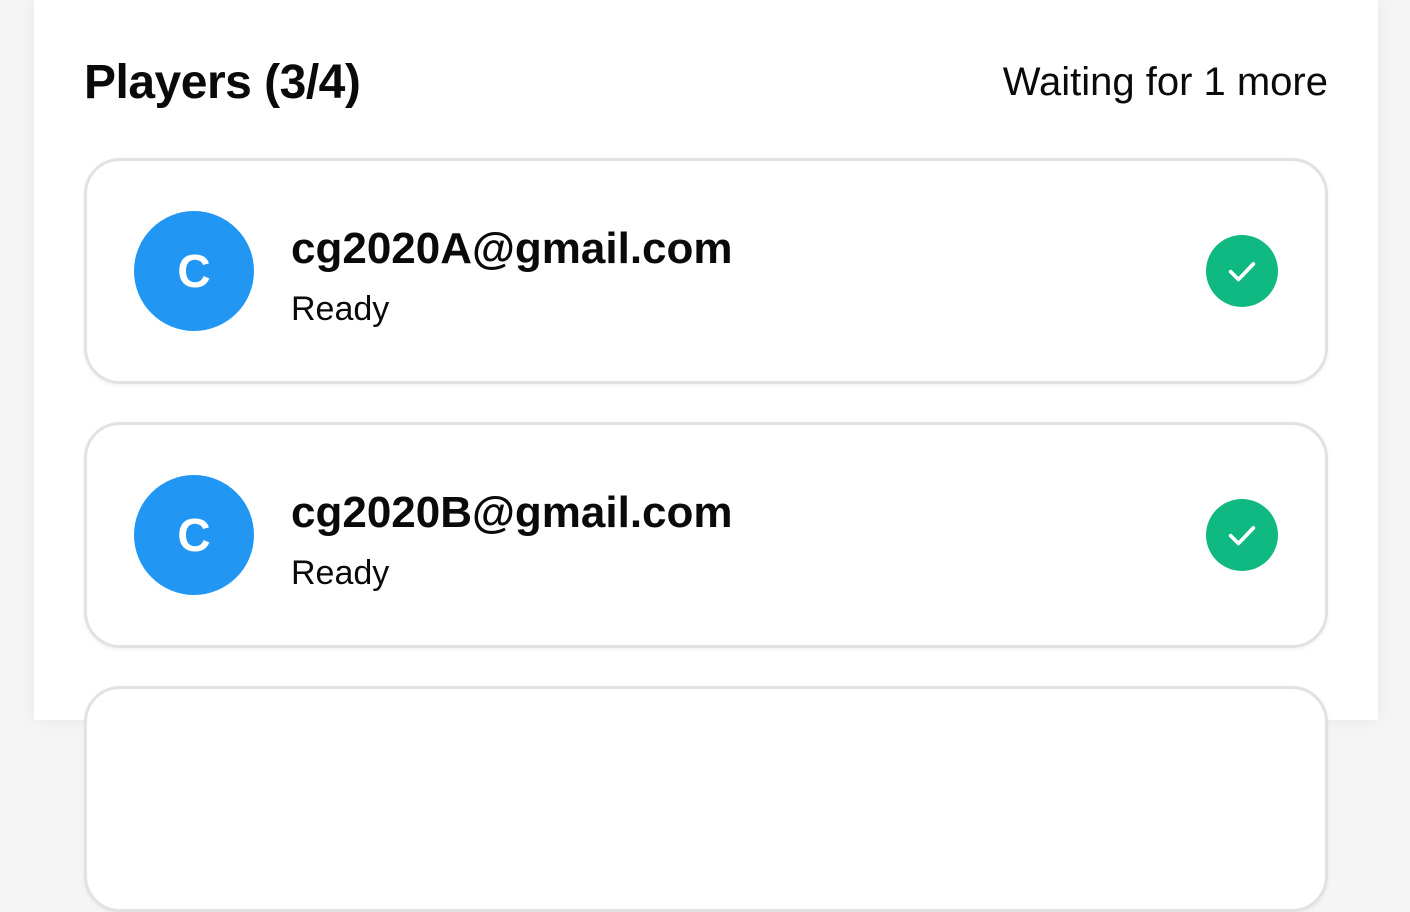 This screenshot has height=912, width=1410. I want to click on player-email: cg2020A@gmail.com, so click(512, 248).